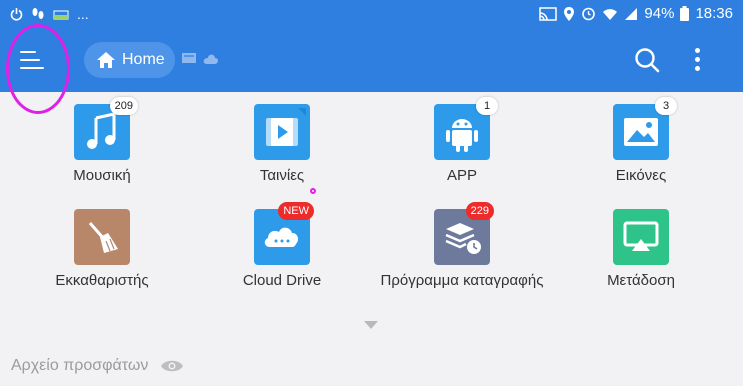 The width and height of the screenshot is (743, 386). Describe the element at coordinates (666, 106) in the screenshot. I see `count-badge: 3` at that location.